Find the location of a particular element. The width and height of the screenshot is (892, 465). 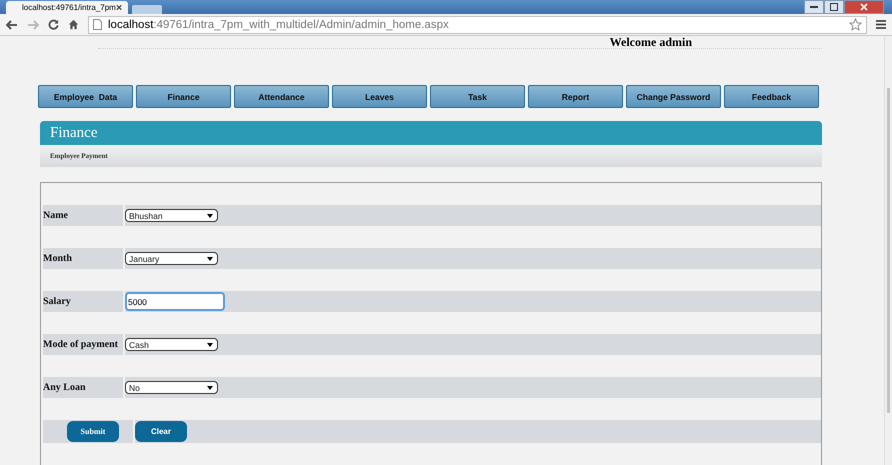

address-bar: localhost:49761/intra_7pm_with_multidel/Admin/admin_home.aspx is located at coordinates (477, 25).